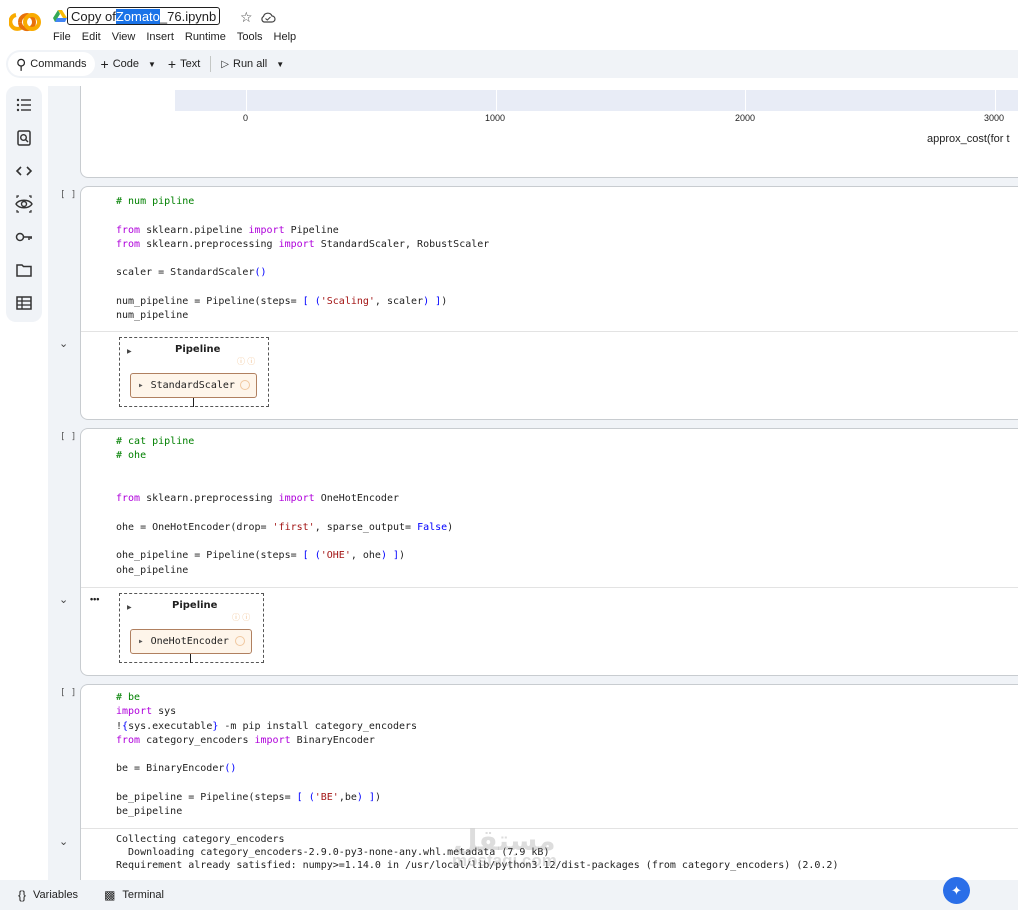  I want to click on x-tick-label: 3000, so click(994, 118).